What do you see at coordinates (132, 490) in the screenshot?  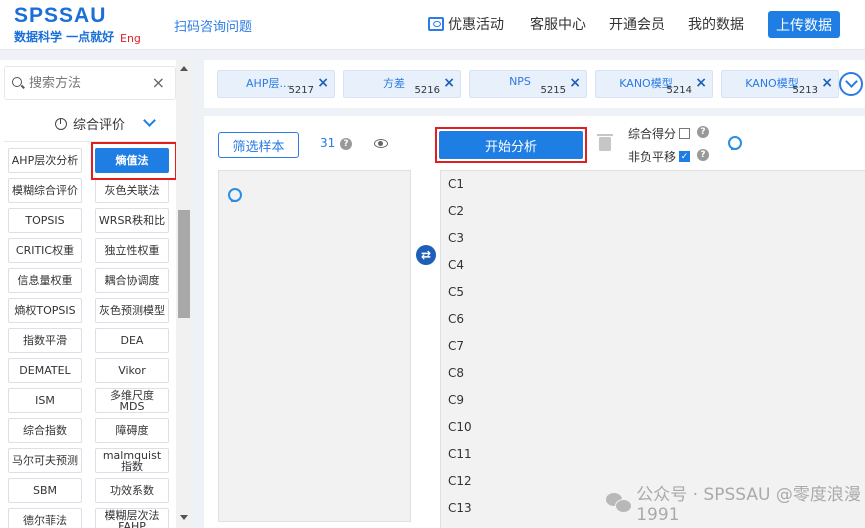 I see `method-efficacy: 功效系数` at bounding box center [132, 490].